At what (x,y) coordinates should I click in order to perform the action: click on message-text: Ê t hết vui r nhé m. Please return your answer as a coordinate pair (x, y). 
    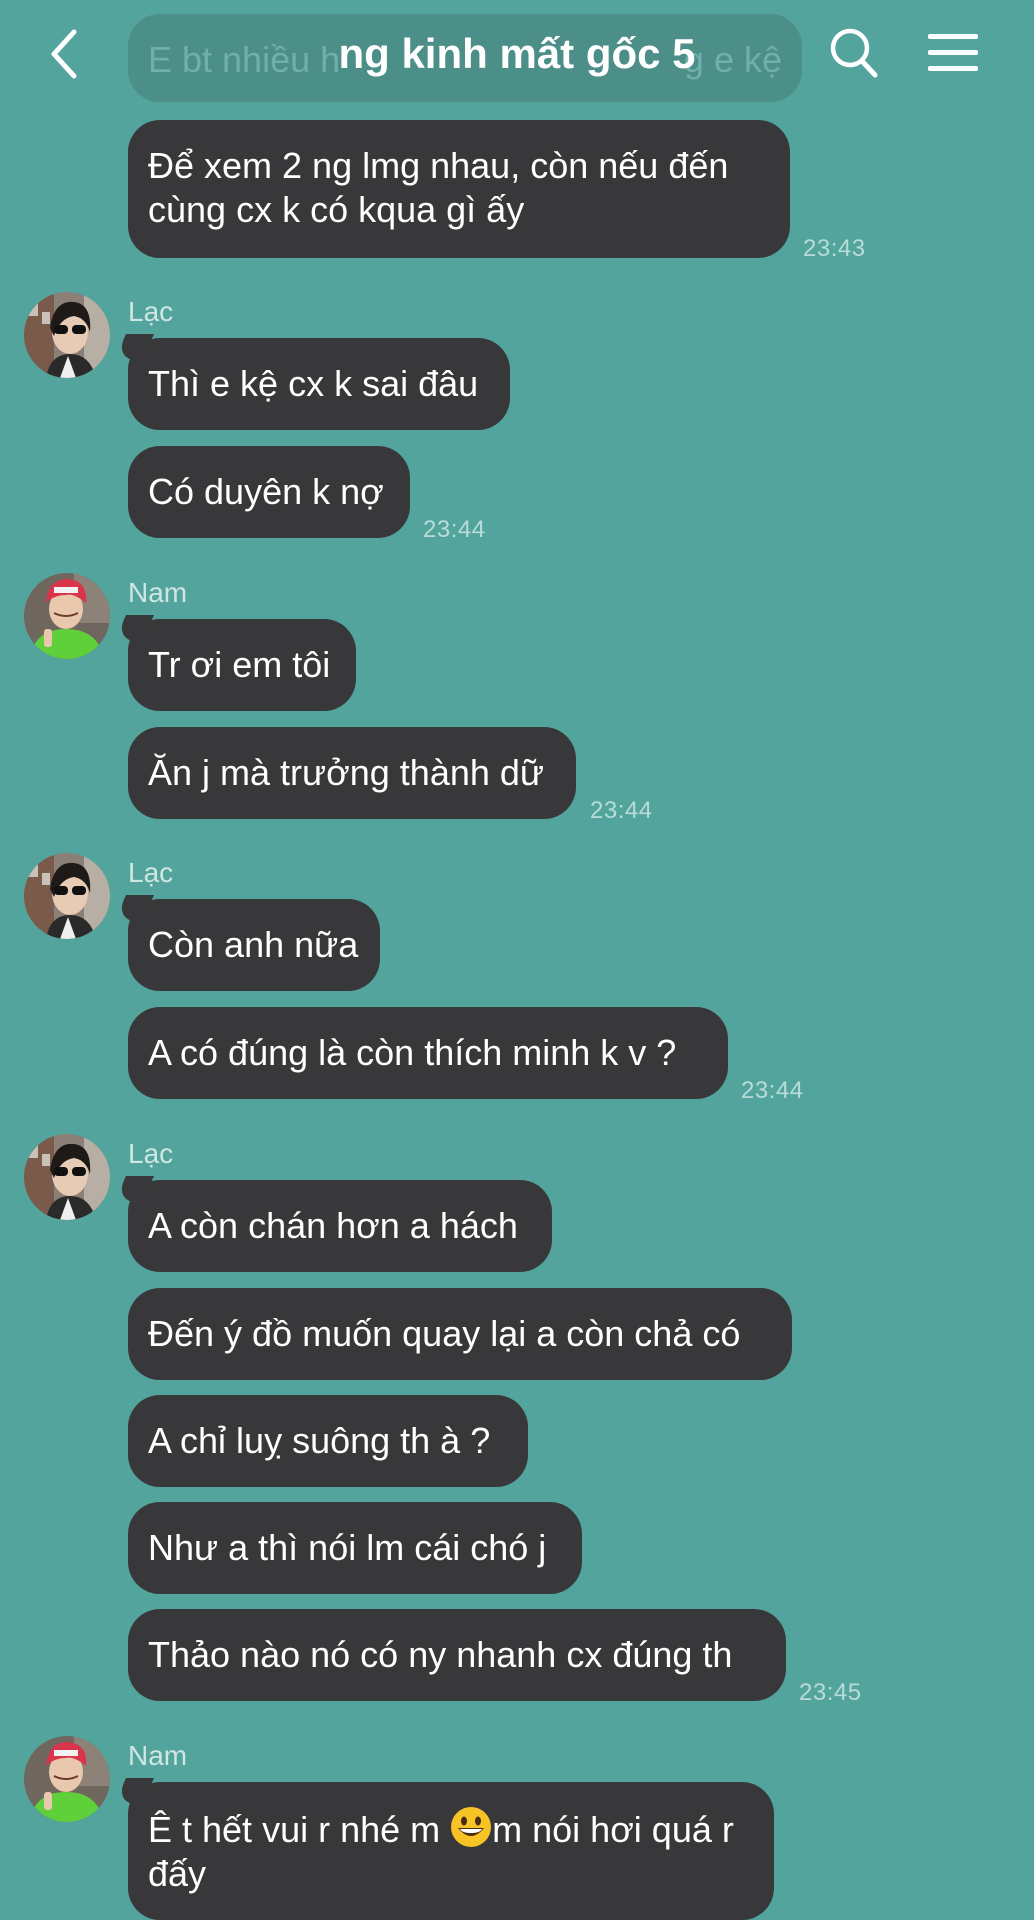
    Looking at the image, I should click on (299, 1829).